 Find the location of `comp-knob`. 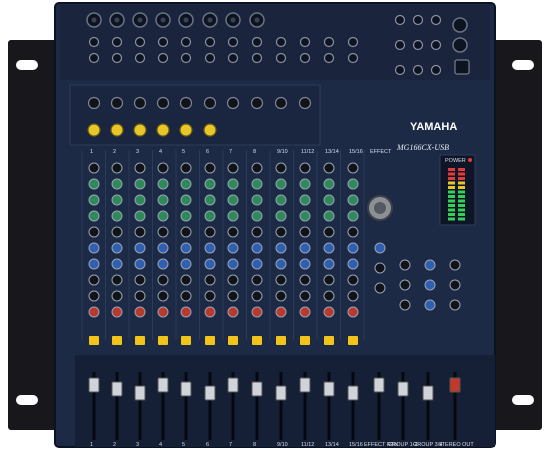

comp-knob is located at coordinates (186, 130).